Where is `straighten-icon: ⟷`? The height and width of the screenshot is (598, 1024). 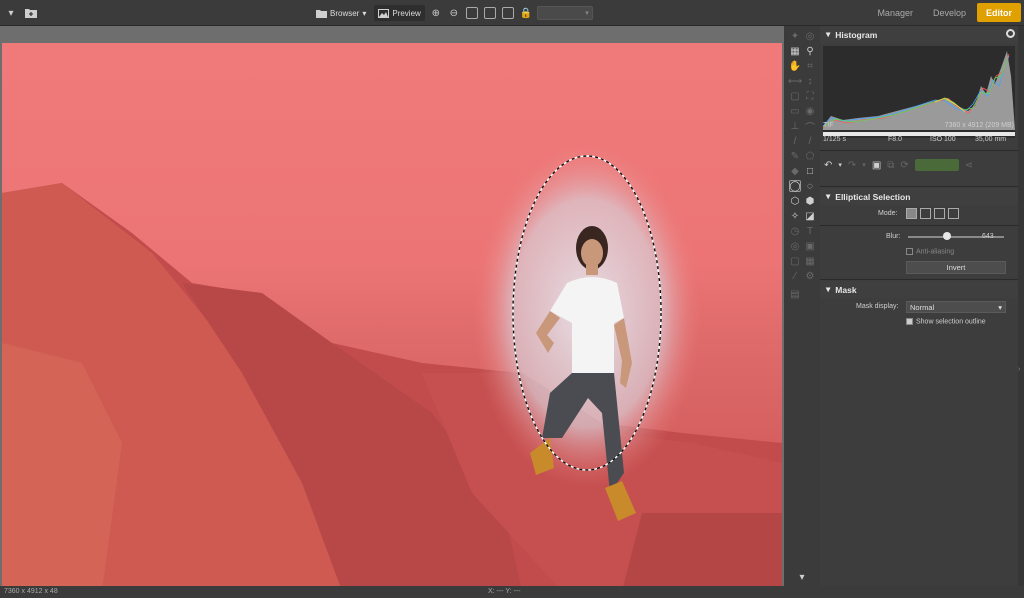 straighten-icon: ⟷ is located at coordinates (795, 81).